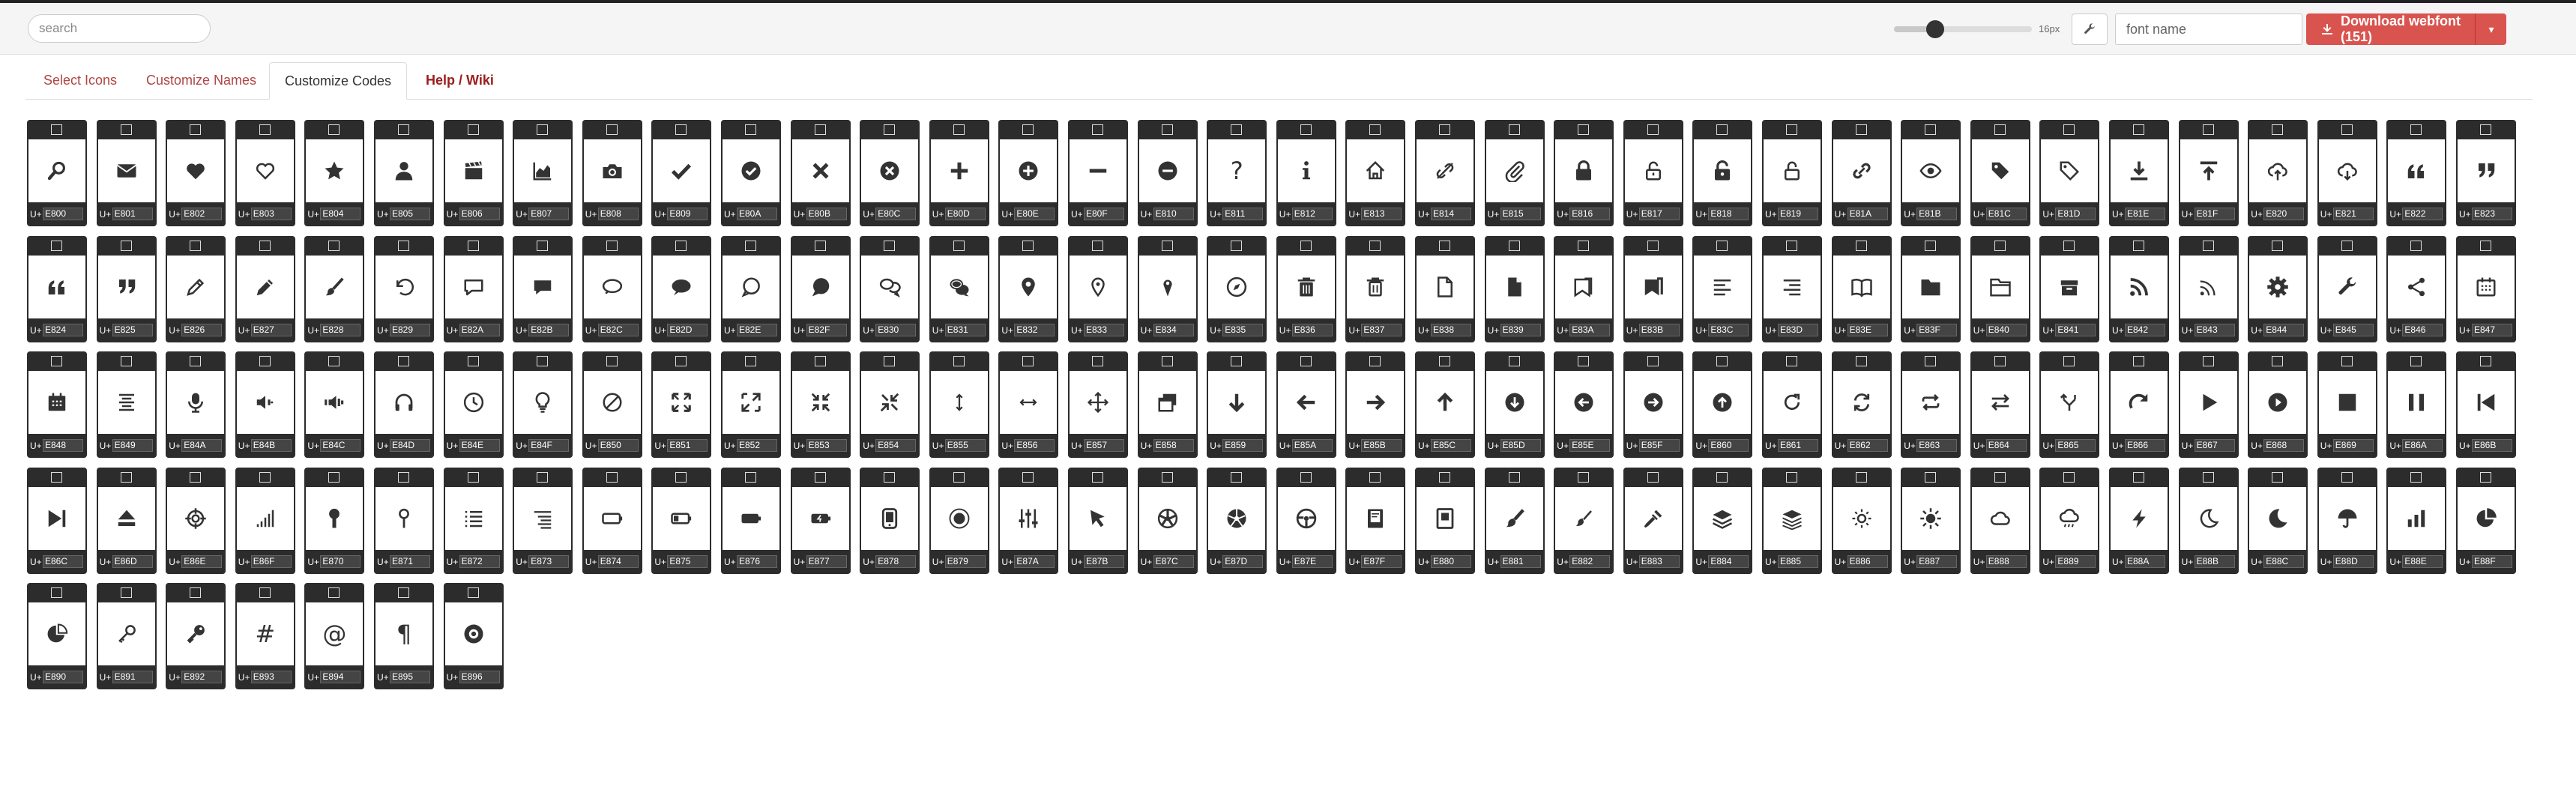  Describe the element at coordinates (2492, 445) in the screenshot. I see `code-input: E86B` at that location.